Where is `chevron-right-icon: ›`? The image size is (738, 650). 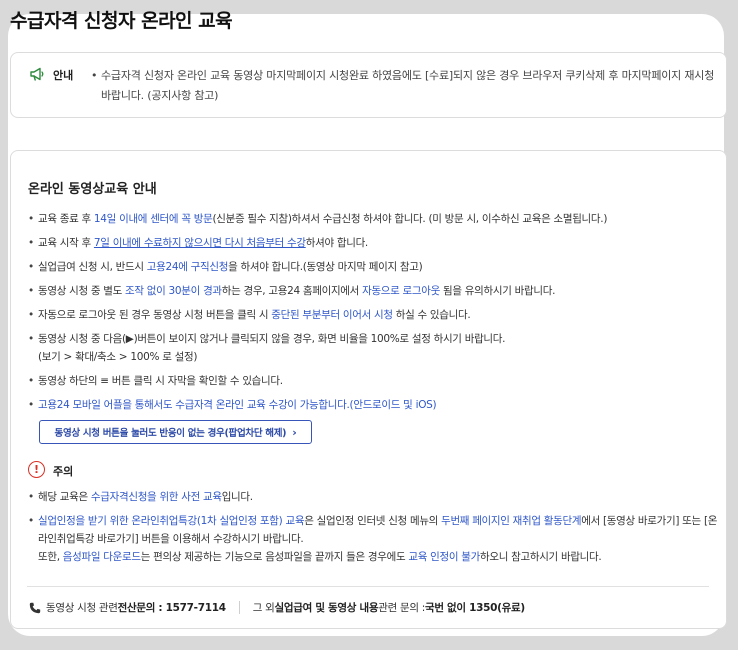 chevron-right-icon: › is located at coordinates (294, 432).